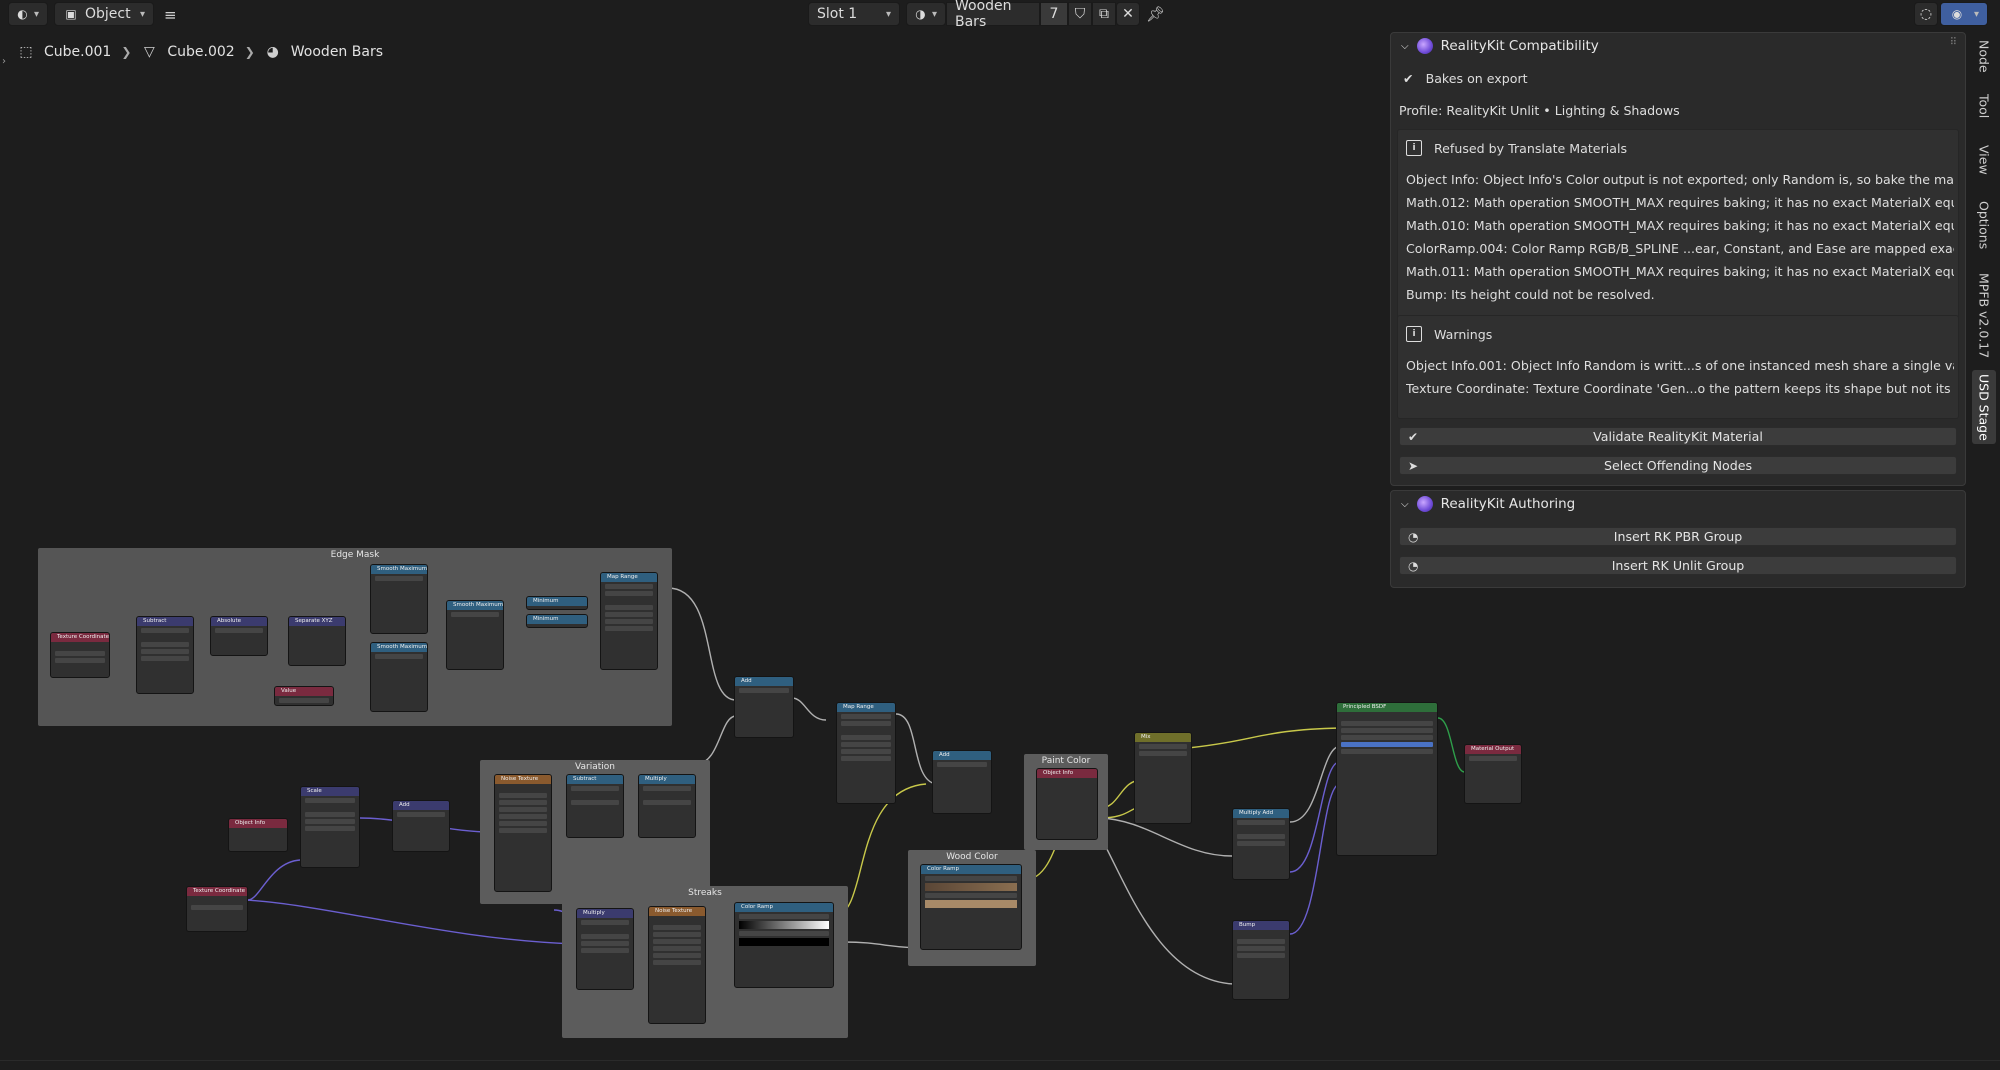  Describe the element at coordinates (1261, 960) in the screenshot. I see `node-bump: Bump` at that location.